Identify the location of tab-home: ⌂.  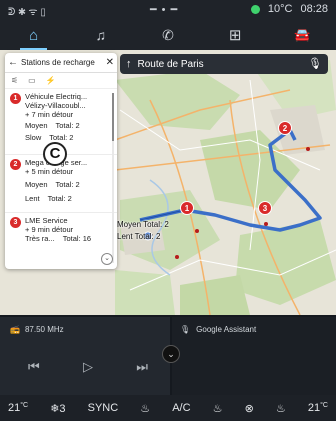
(33, 35).